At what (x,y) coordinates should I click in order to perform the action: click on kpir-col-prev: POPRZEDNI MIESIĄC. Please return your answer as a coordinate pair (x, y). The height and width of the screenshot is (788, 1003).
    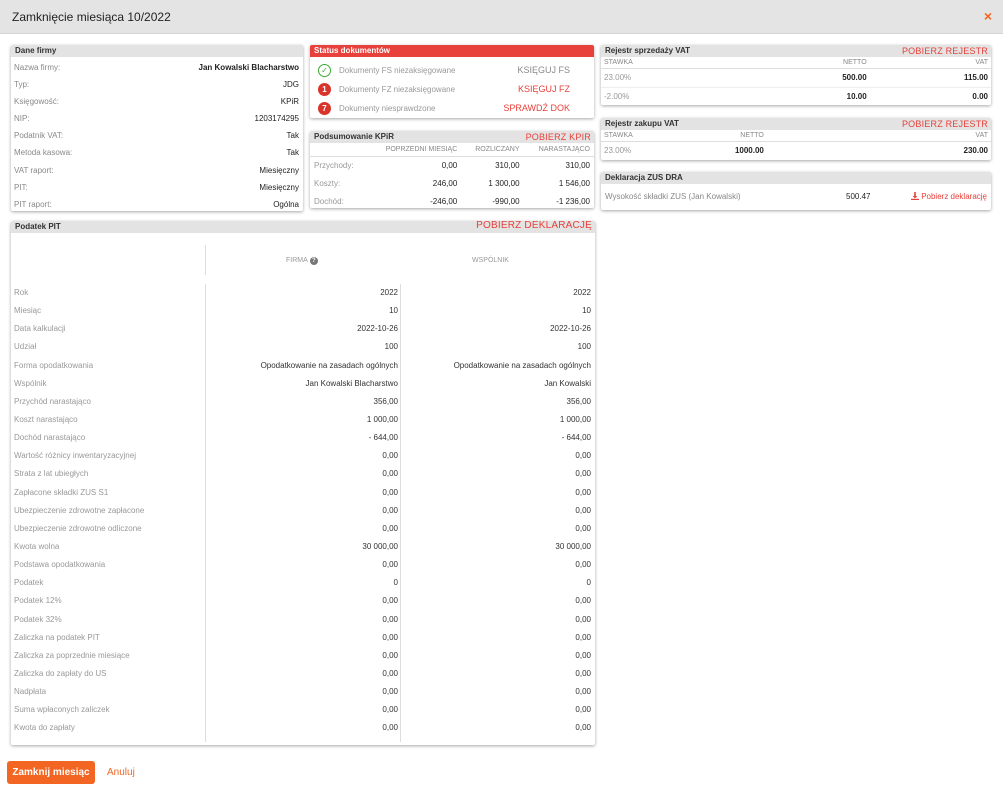
    Looking at the image, I should click on (414, 150).